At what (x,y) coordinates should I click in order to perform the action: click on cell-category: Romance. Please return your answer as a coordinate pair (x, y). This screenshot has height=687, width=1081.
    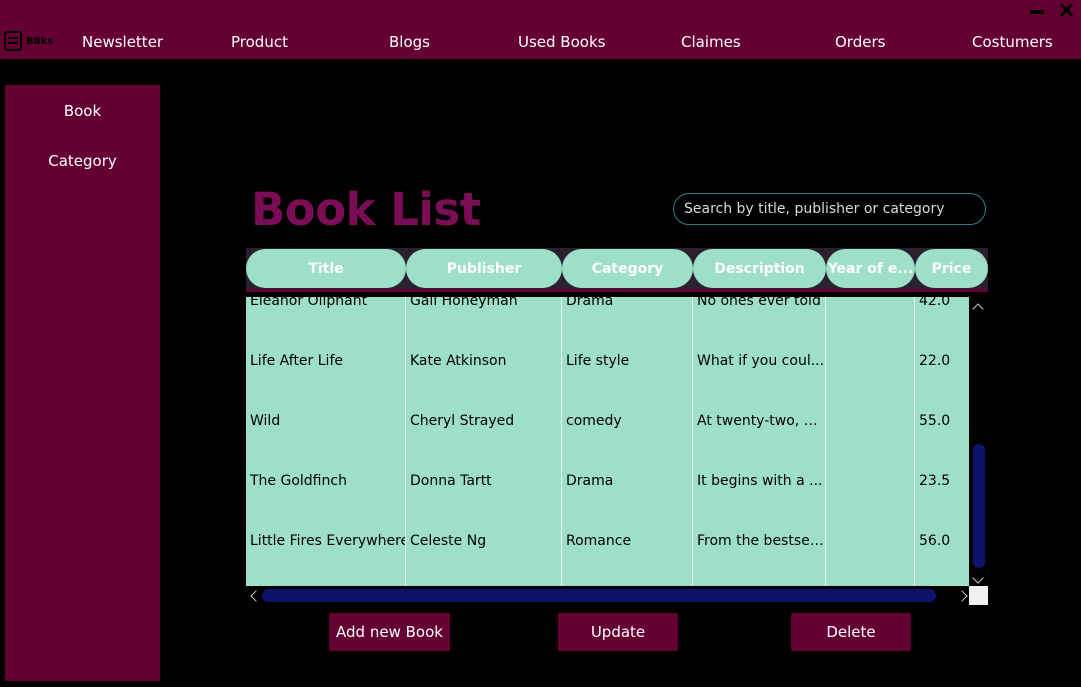
    Looking at the image, I should click on (599, 541).